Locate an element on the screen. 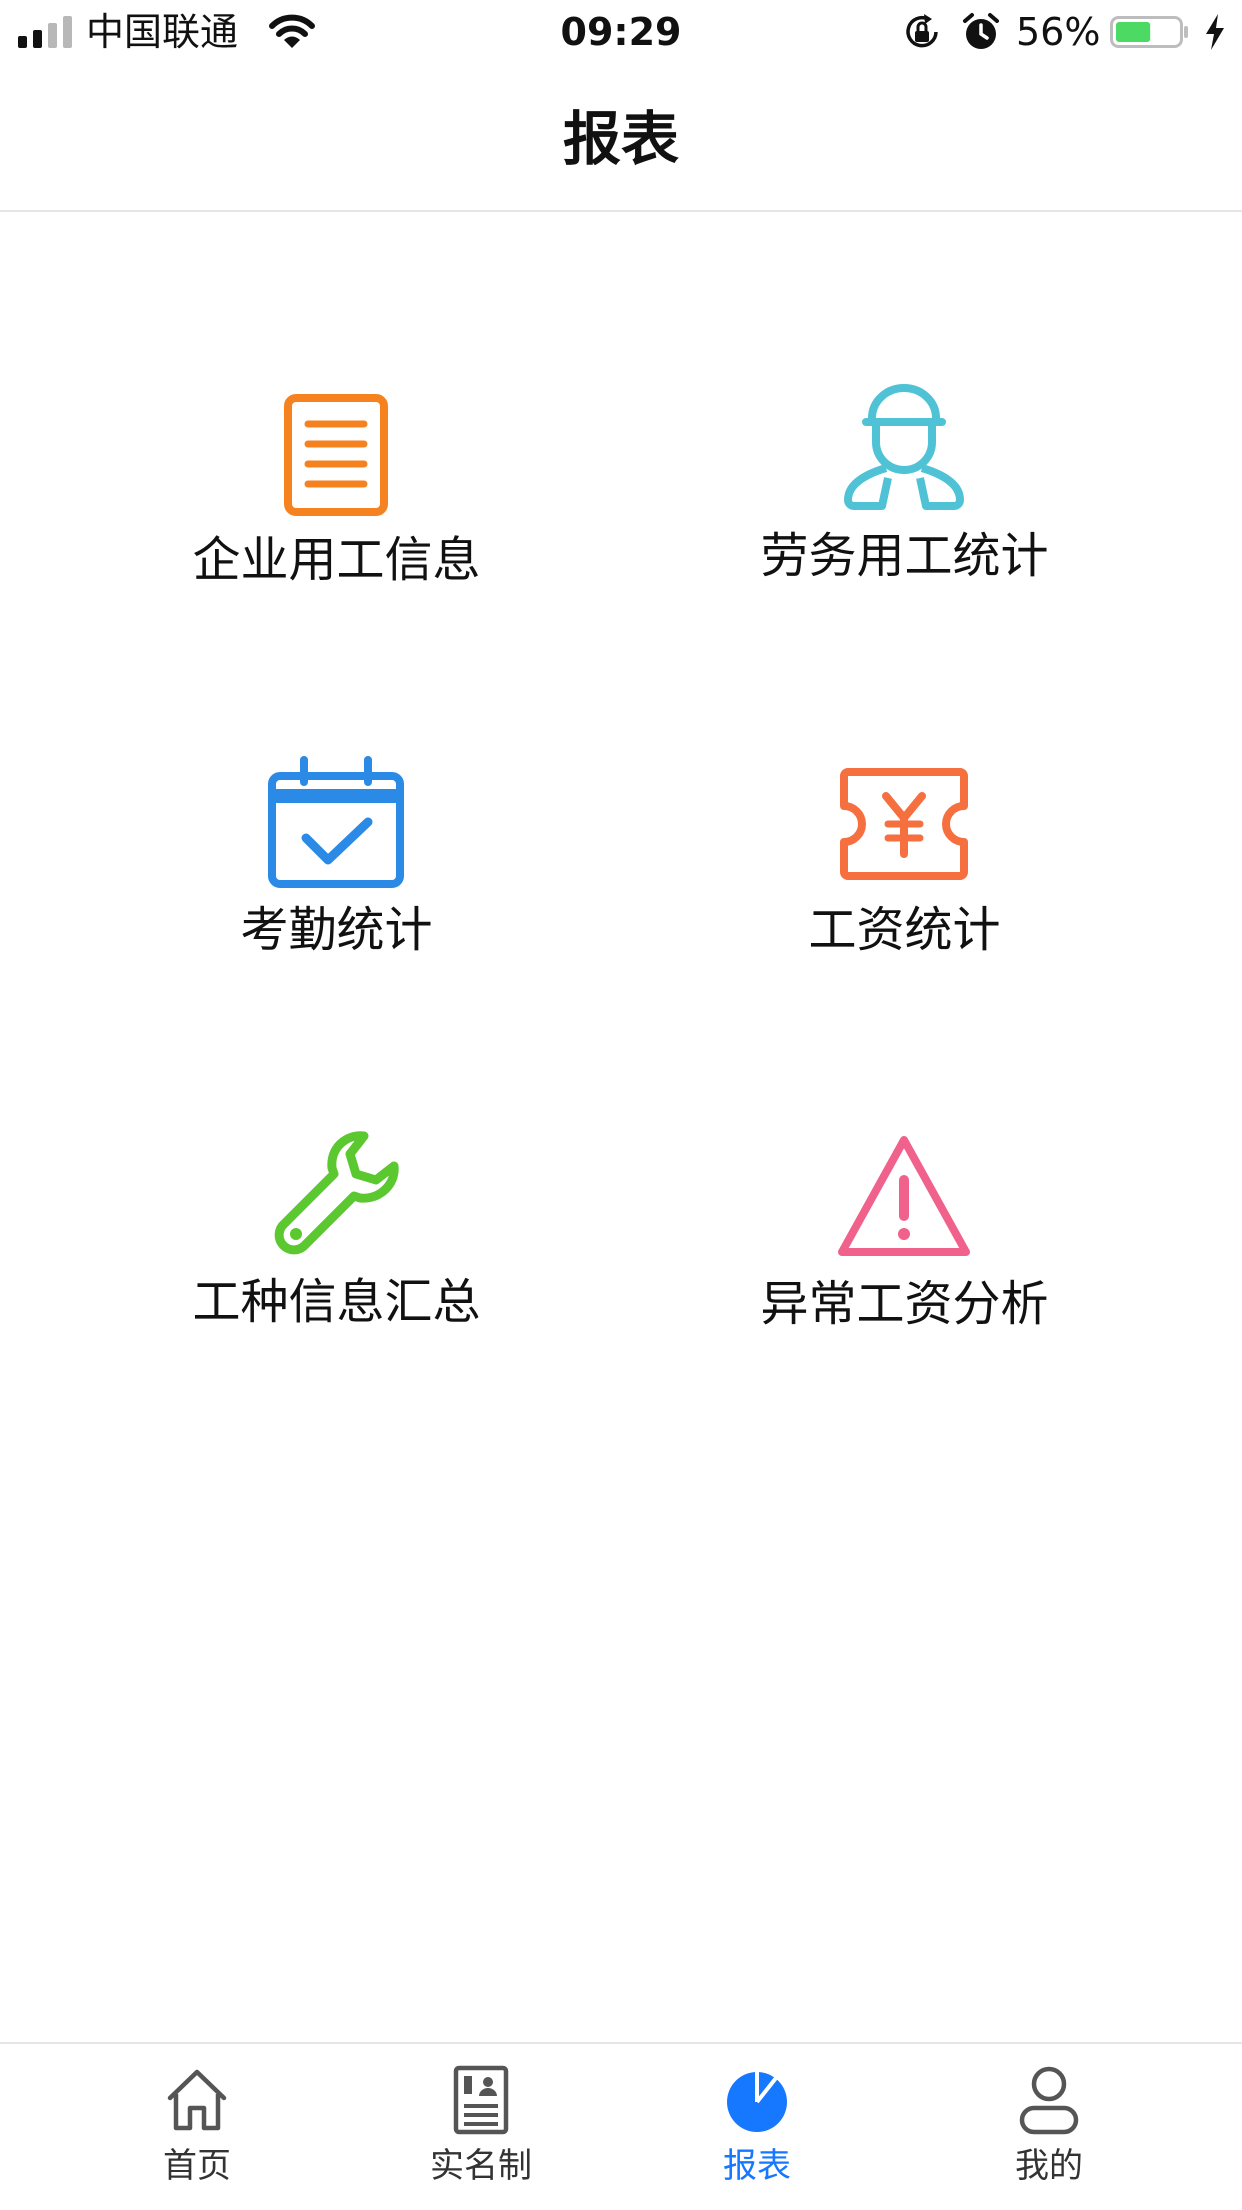  tab-mine: 我的 is located at coordinates (1049, 2127).